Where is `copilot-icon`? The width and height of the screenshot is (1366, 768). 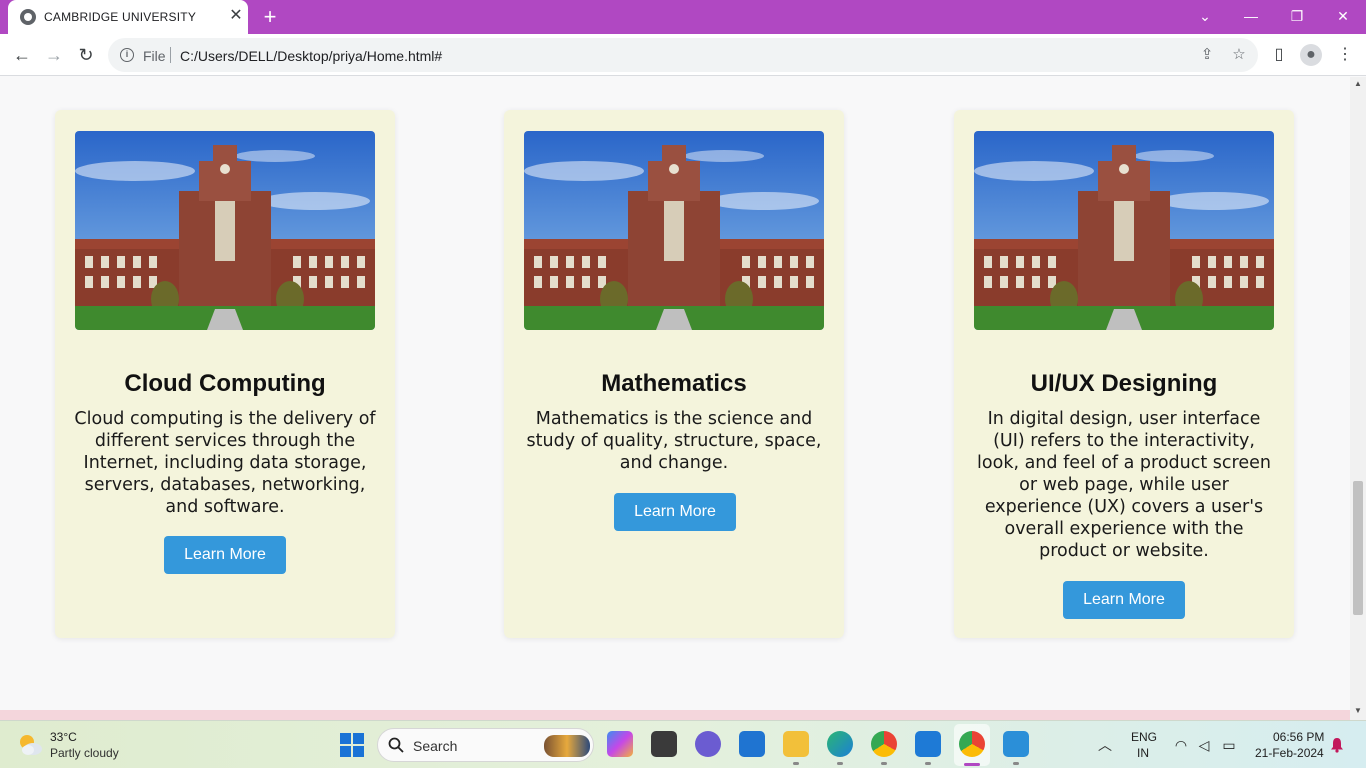 copilot-icon is located at coordinates (620, 744).